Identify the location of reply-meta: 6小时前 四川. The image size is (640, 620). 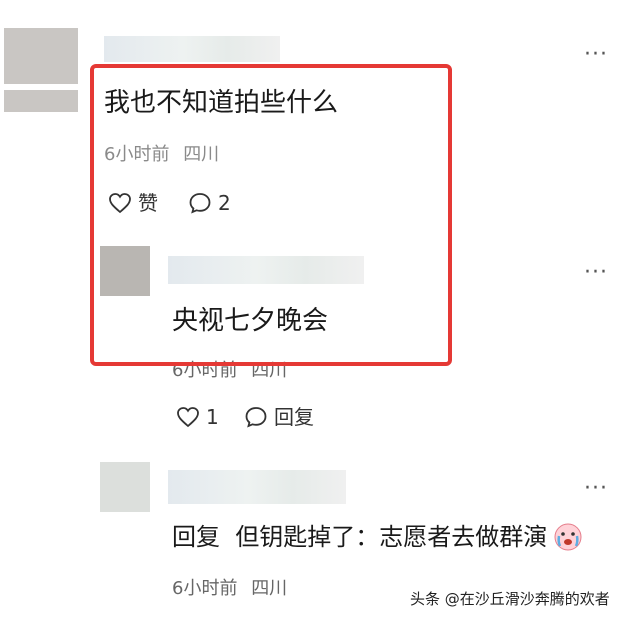
(229, 589).